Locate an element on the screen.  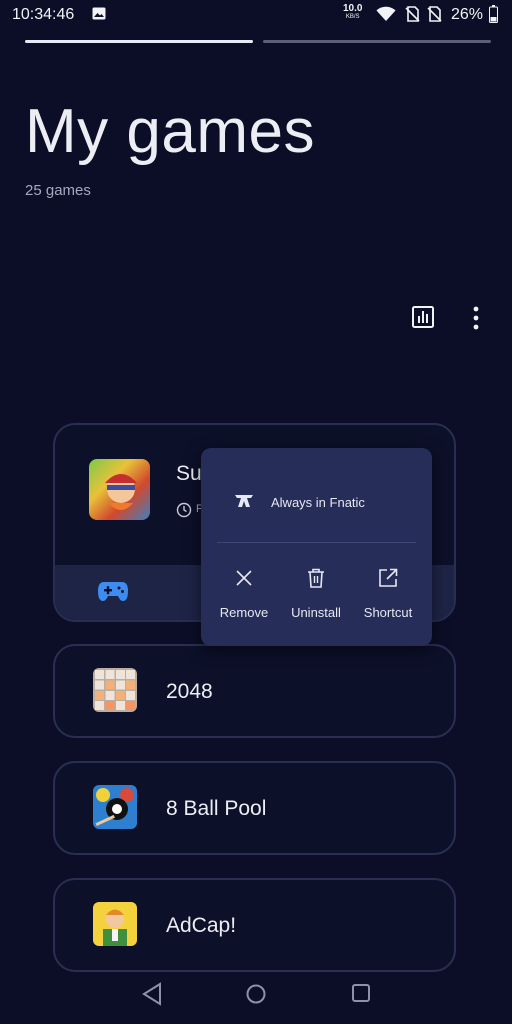
game-2048-art is located at coordinates (115, 690).